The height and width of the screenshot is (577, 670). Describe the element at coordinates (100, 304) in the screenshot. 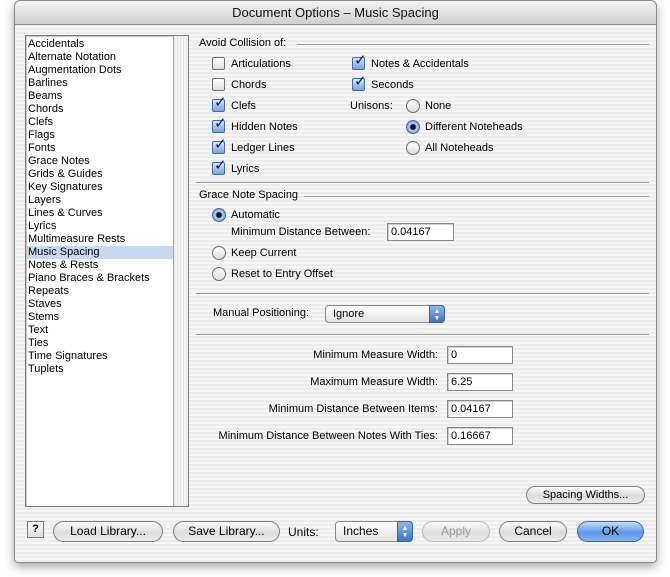

I see `sidebar-item: Staves` at that location.